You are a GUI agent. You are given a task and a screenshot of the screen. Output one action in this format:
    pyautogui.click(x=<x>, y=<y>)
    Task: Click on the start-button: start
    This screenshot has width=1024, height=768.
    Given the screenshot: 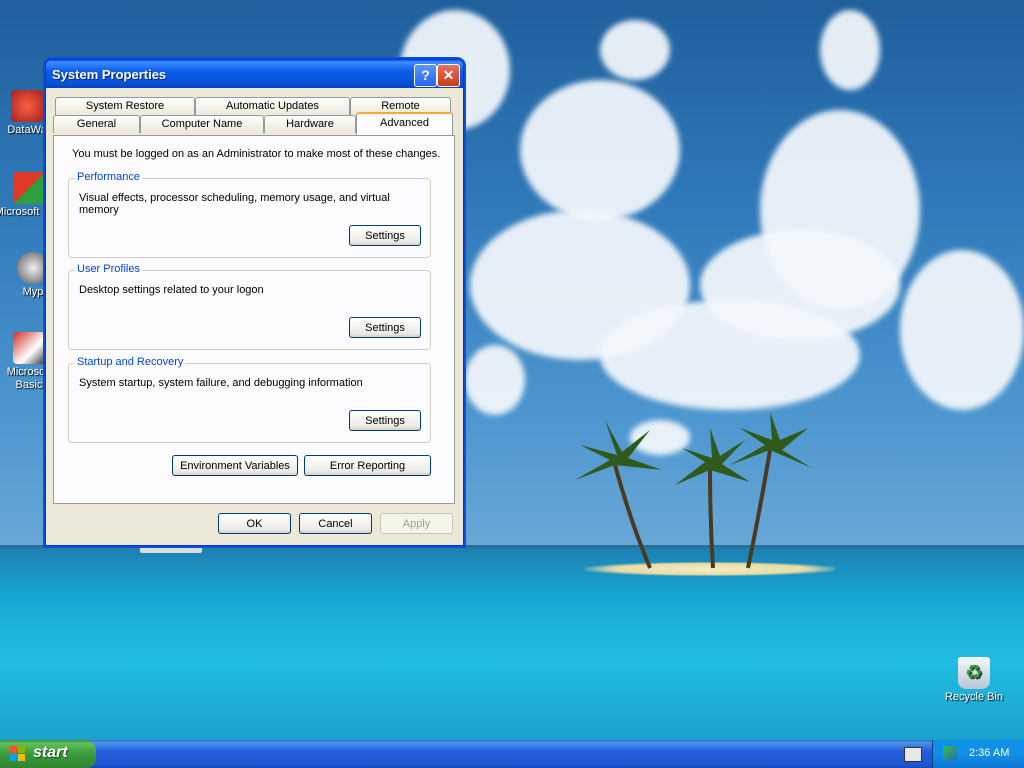 What is the action you would take?
    pyautogui.click(x=48, y=754)
    